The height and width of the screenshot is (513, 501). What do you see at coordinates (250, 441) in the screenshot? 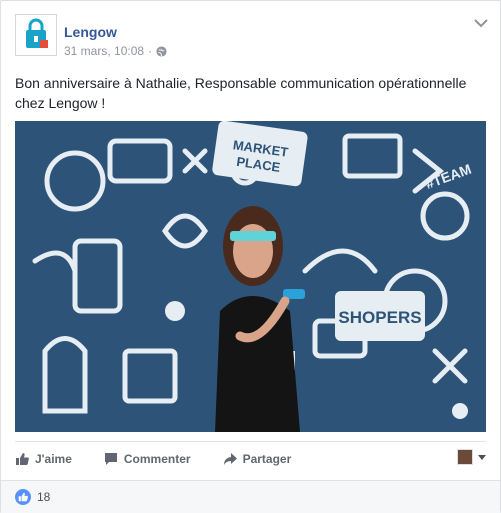
I see `actions-divider` at bounding box center [250, 441].